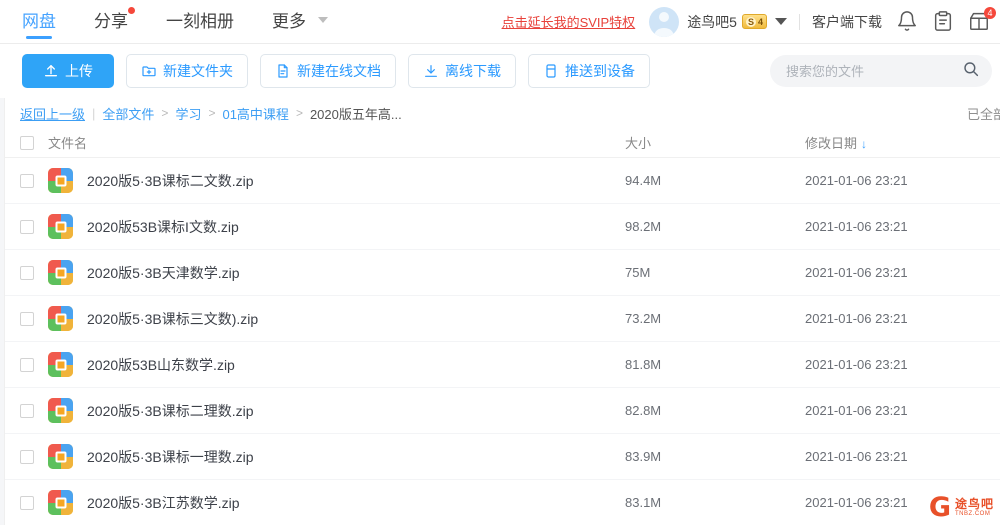 The image size is (1000, 525). Describe the element at coordinates (431, 71) in the screenshot. I see `download-icon` at that location.